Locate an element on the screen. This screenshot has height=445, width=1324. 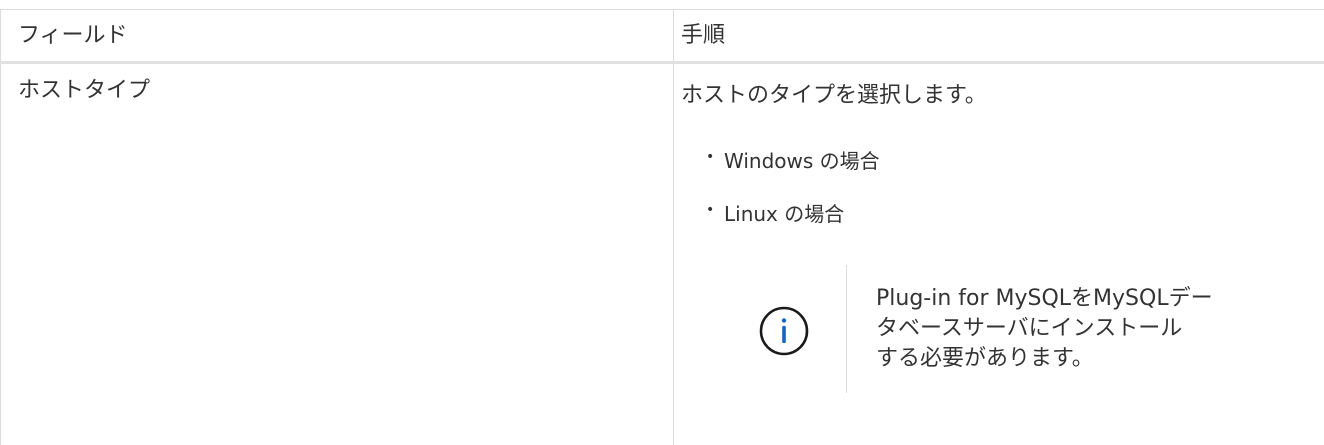
header-bottom-border is located at coordinates (662, 62).